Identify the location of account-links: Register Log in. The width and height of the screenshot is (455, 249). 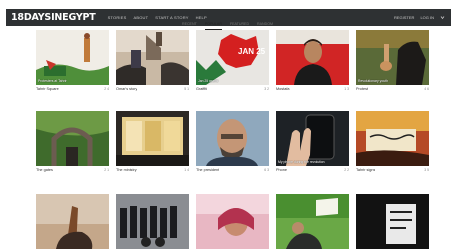
(422, 17).